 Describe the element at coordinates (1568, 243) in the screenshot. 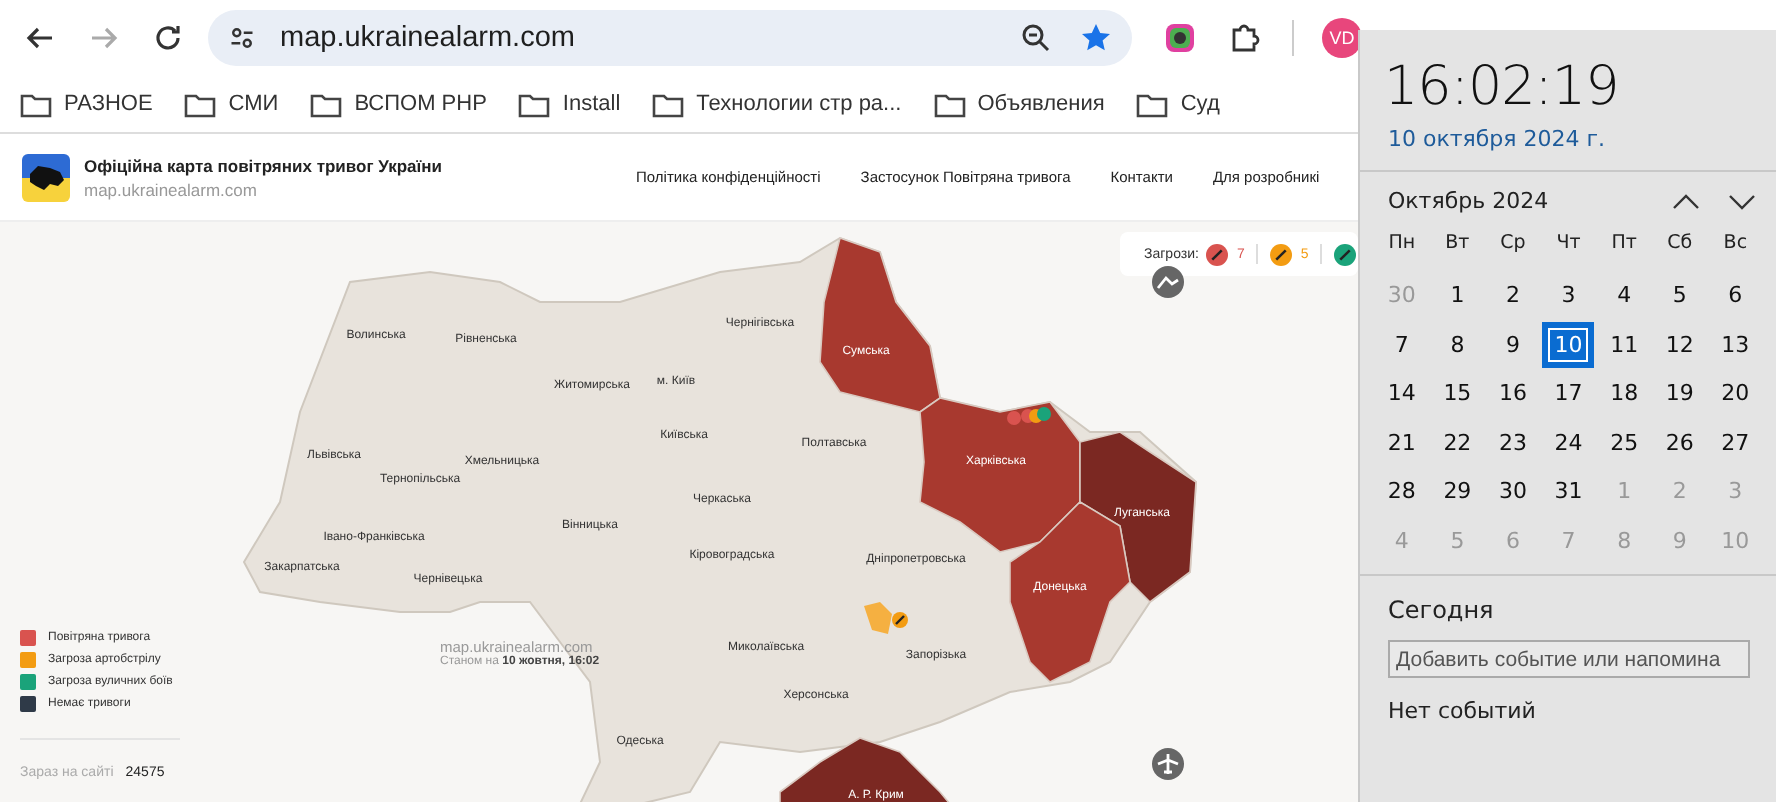

I see `weekday-label: Чт` at that location.